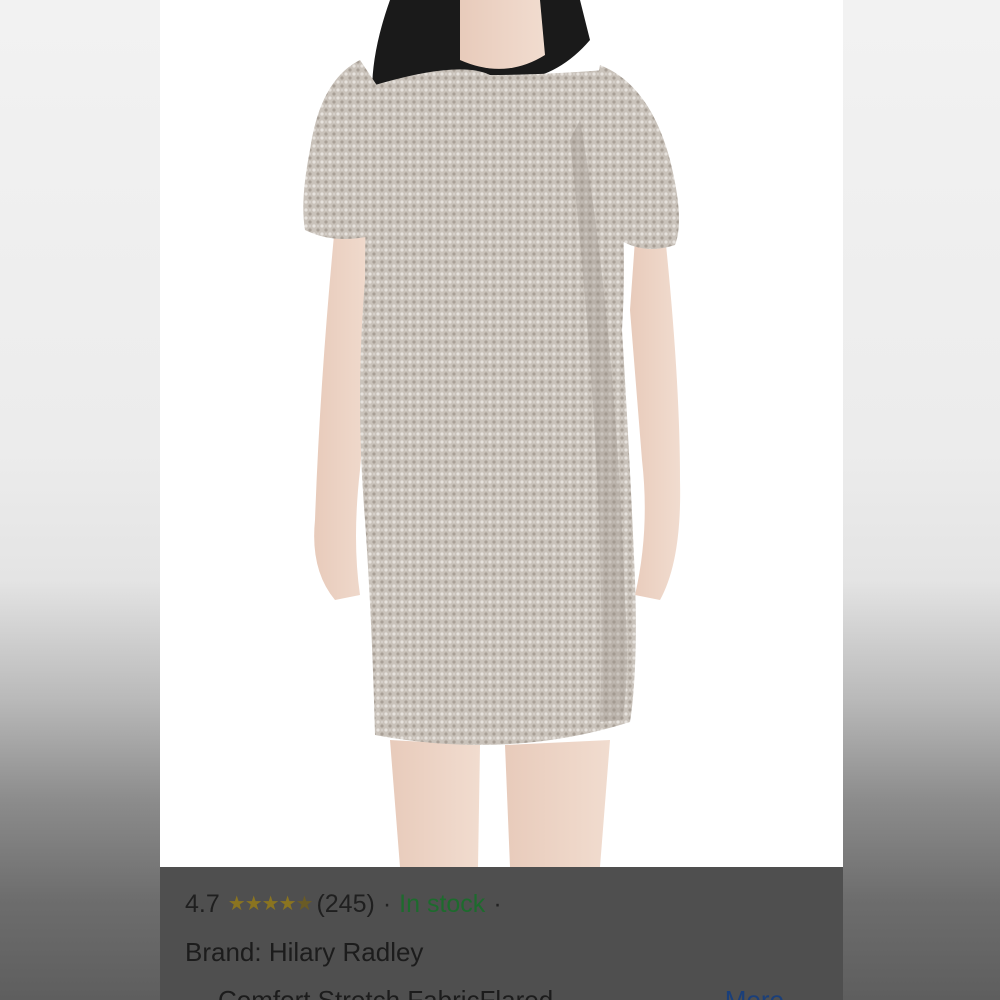 The image size is (1000, 1000). Describe the element at coordinates (345, 904) in the screenshot. I see `review-count: (245)` at that location.